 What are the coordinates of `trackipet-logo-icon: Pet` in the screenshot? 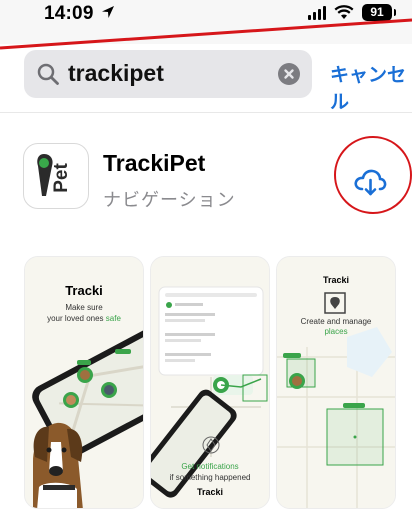 It's located at (54, 175).